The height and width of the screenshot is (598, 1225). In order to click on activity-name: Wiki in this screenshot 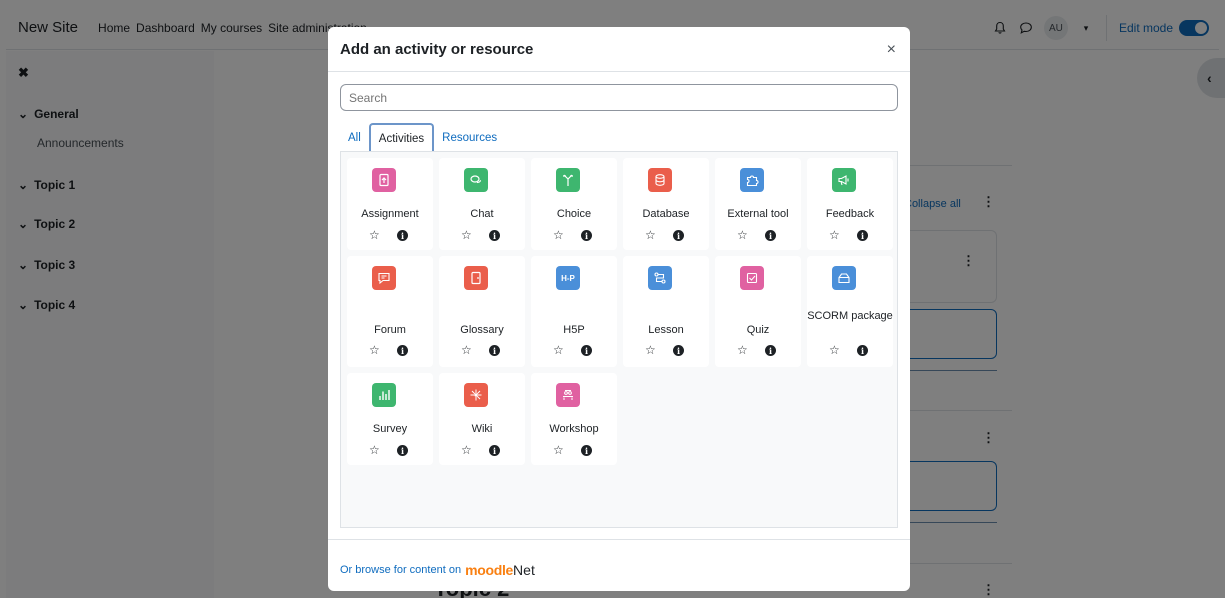, I will do `click(482, 429)`.